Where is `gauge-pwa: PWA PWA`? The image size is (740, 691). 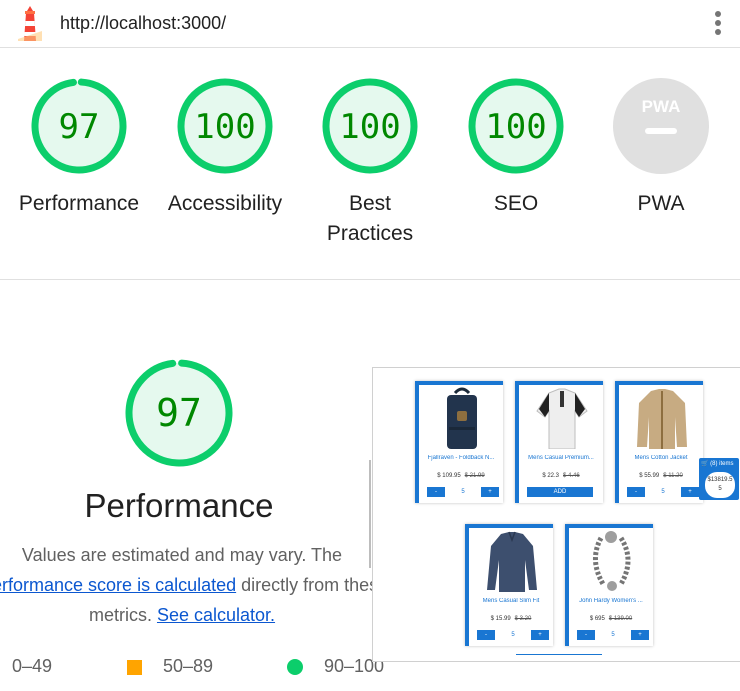 gauge-pwa: PWA PWA is located at coordinates (661, 148).